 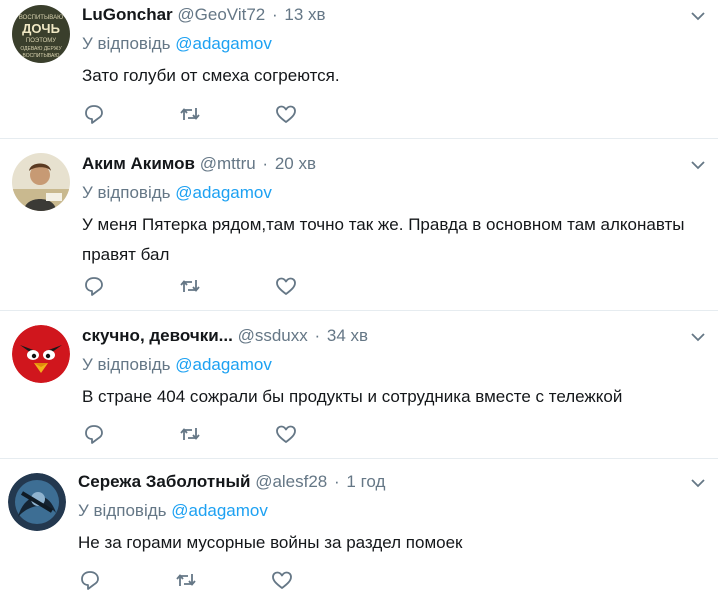 I want to click on svg-text: ДОЧЬ, so click(x=41, y=28).